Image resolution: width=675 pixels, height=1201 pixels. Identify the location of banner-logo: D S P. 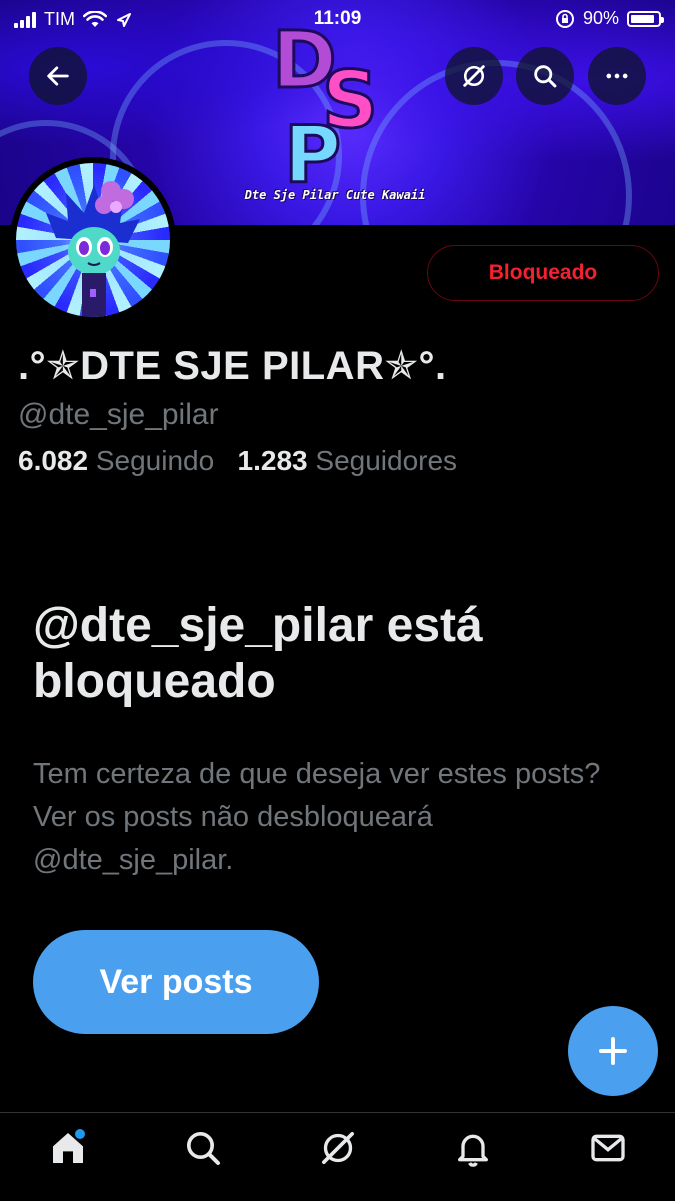
(357, 116).